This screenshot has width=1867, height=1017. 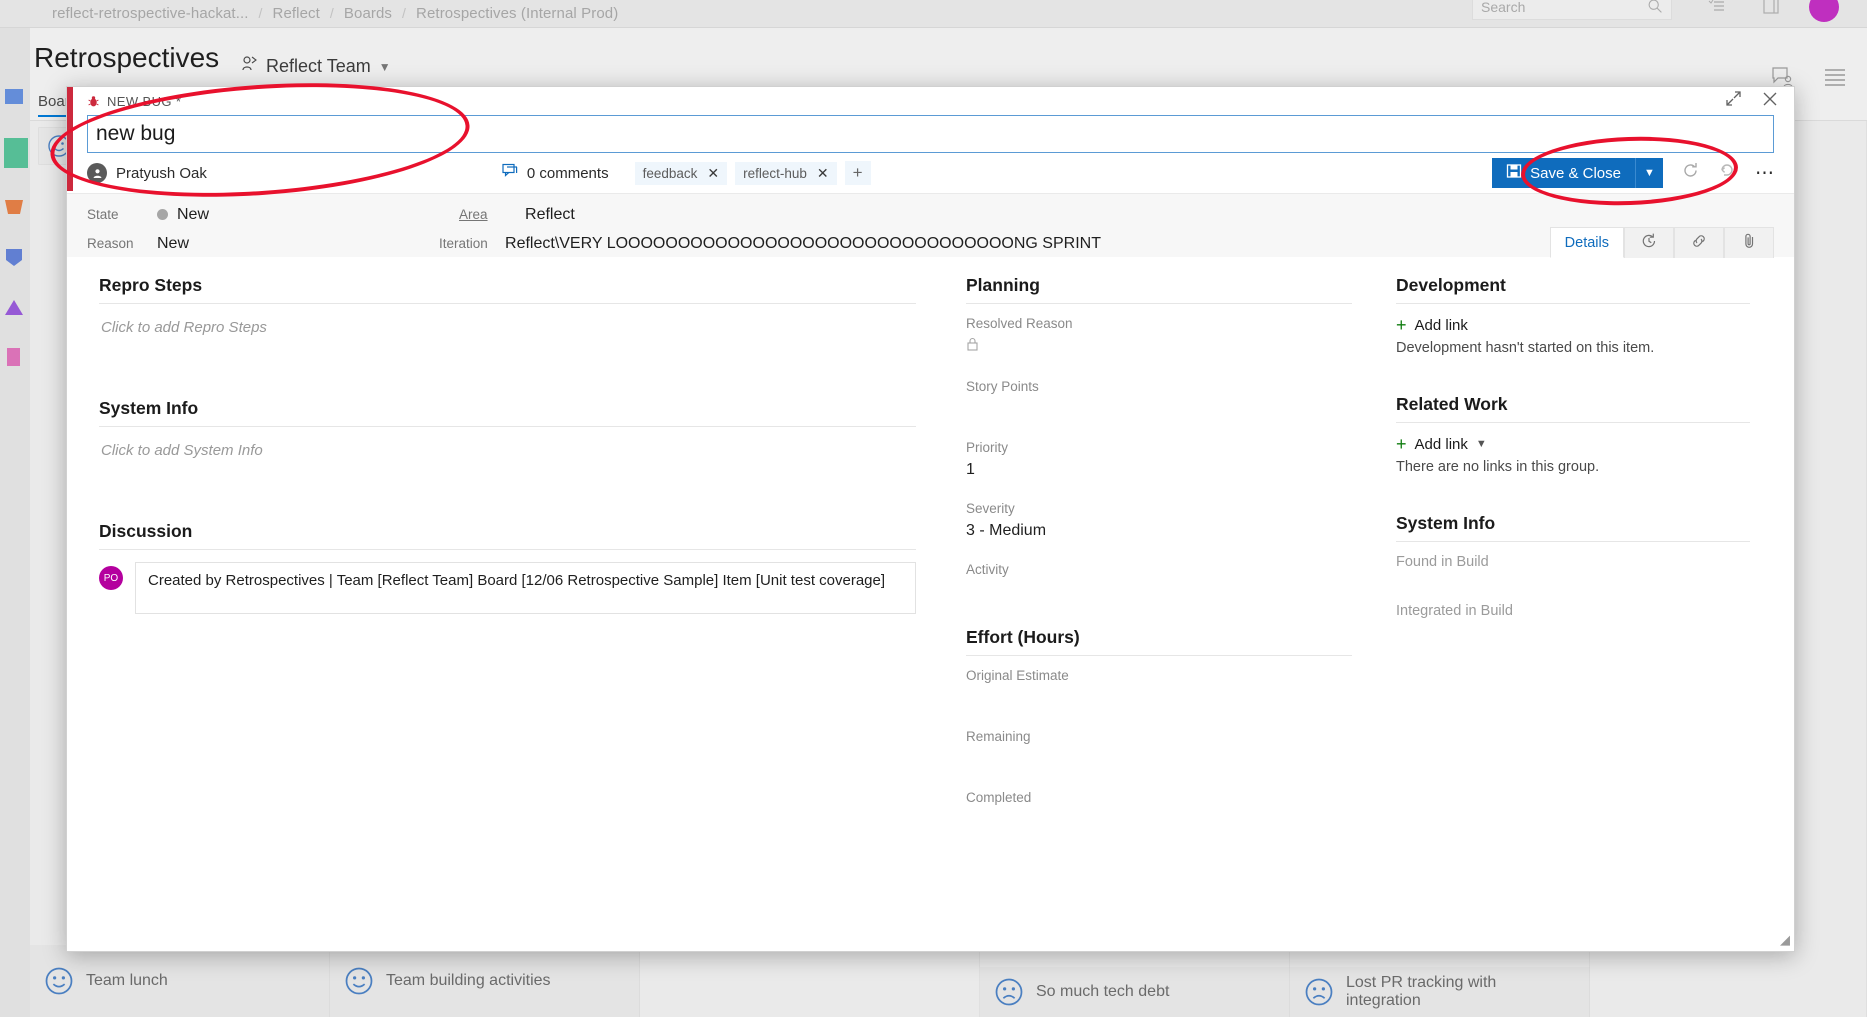 I want to click on user-avatar, so click(x=1824, y=11).